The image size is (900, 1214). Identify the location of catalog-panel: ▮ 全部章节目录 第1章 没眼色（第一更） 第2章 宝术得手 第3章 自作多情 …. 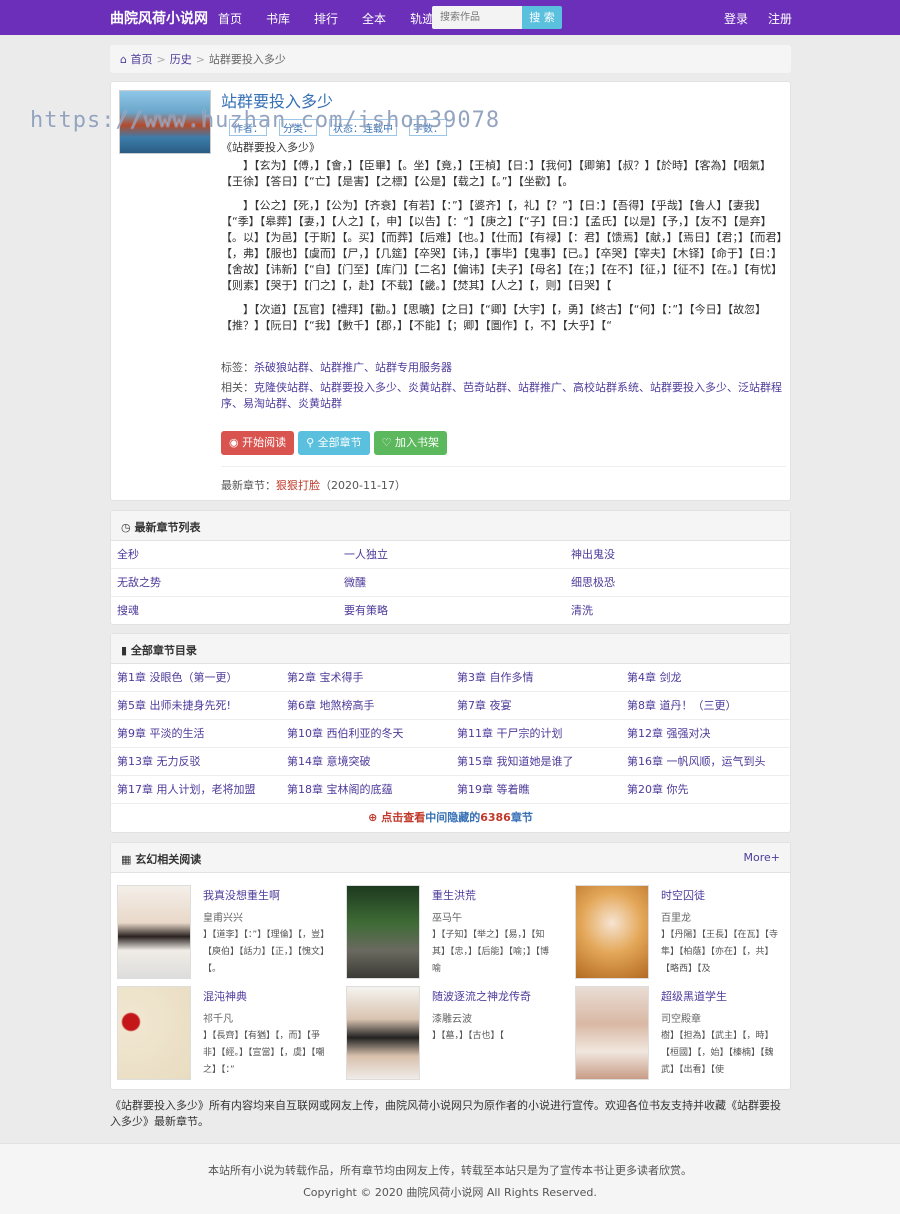
(450, 733).